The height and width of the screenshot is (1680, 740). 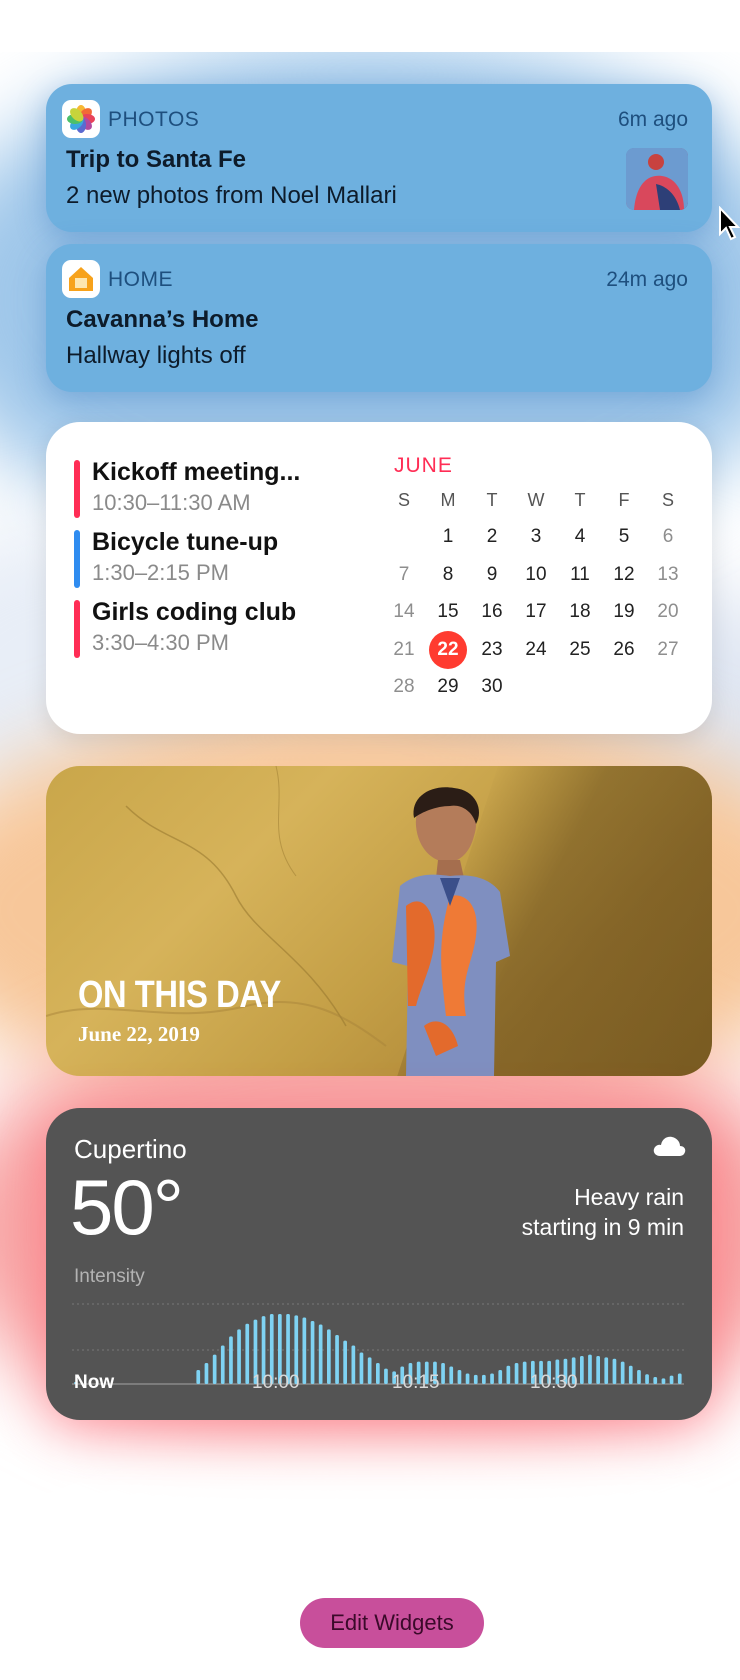 I want to click on rain-intensity-chart, so click(x=378, y=1344).